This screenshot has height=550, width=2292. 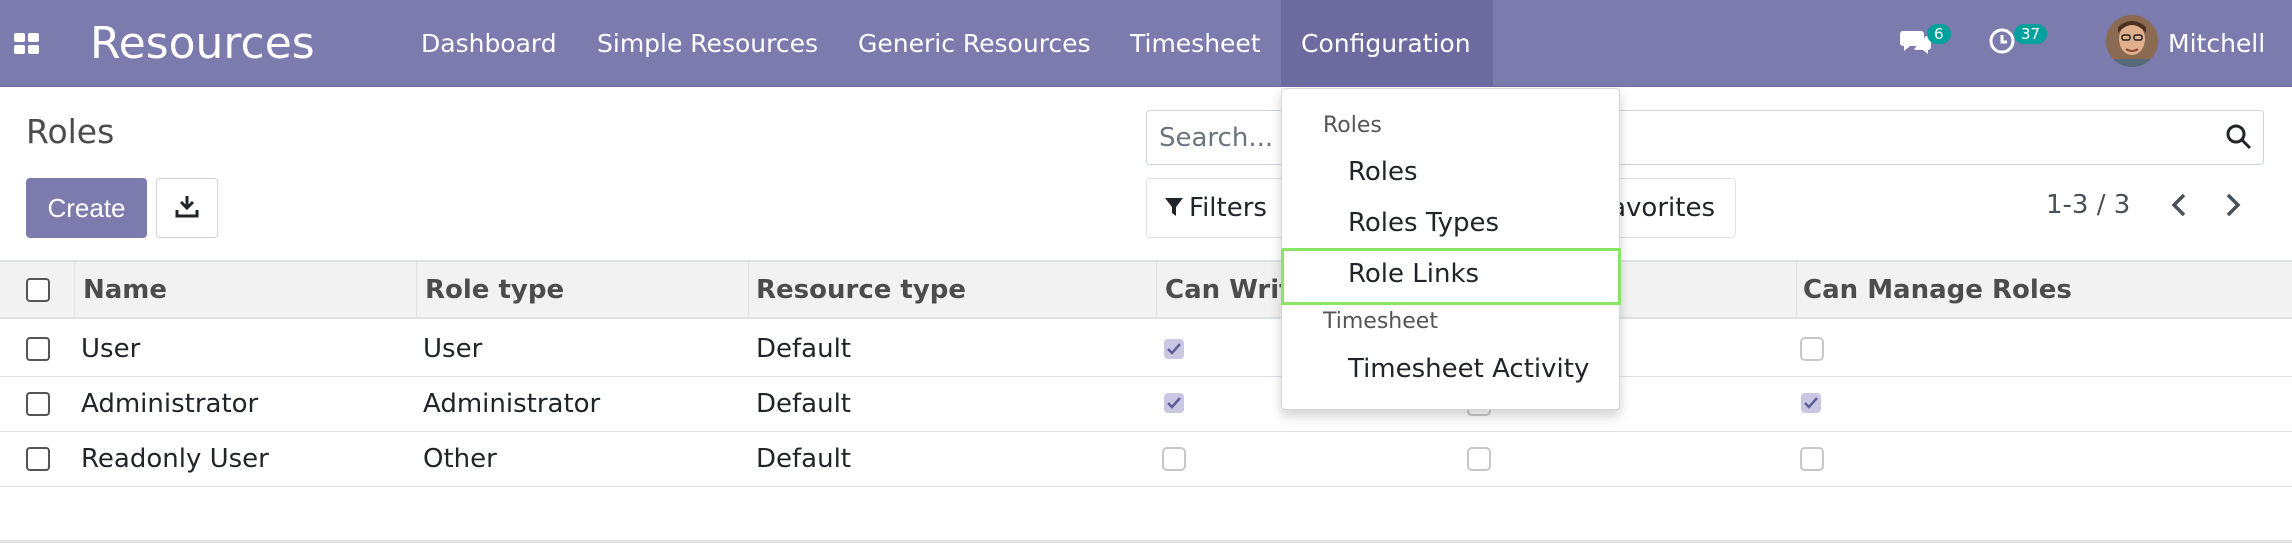 What do you see at coordinates (974, 43) in the screenshot?
I see `menu-generic-resources: Generic Resources` at bounding box center [974, 43].